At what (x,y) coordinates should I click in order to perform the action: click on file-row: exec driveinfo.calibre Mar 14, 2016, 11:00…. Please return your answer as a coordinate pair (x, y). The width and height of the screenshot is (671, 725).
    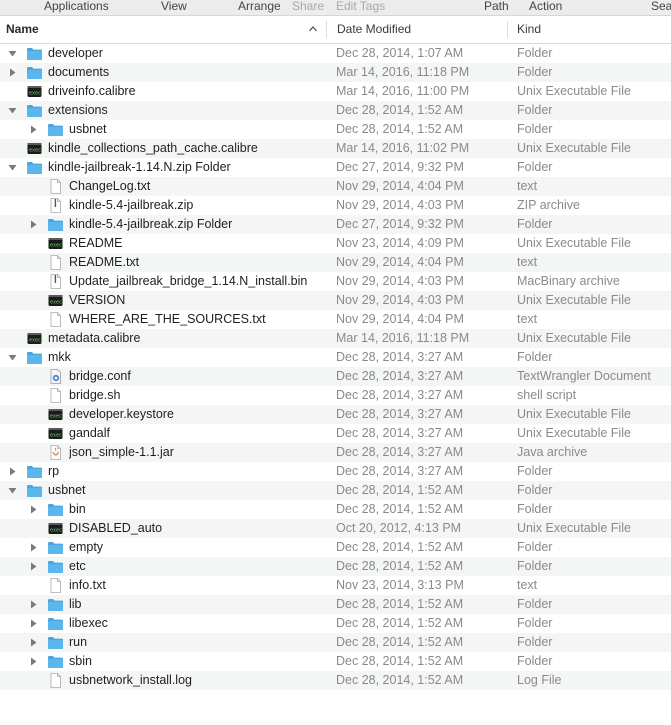
    Looking at the image, I should click on (335, 91).